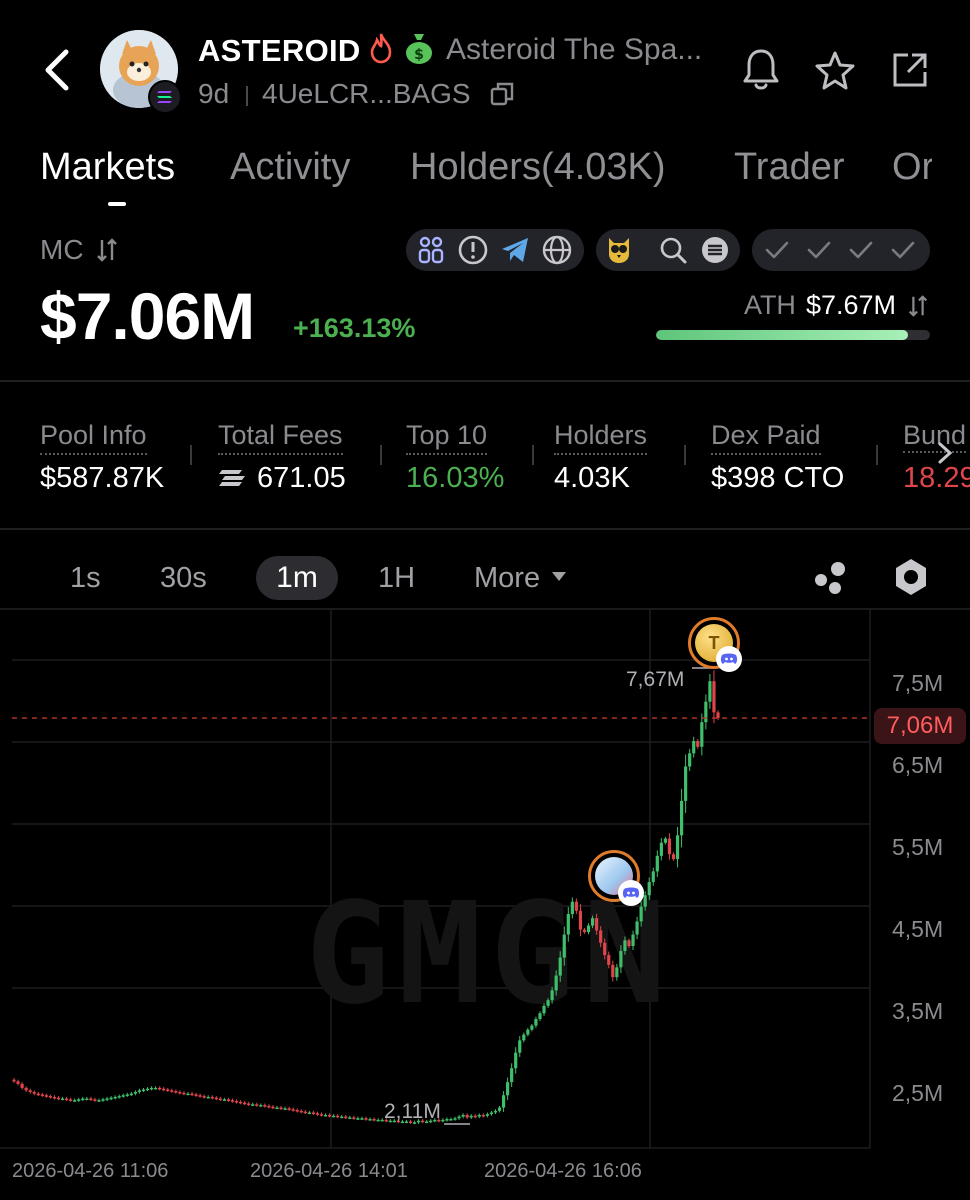  Describe the element at coordinates (918, 929) in the screenshot. I see `y-axis-label: 4,5M` at that location.